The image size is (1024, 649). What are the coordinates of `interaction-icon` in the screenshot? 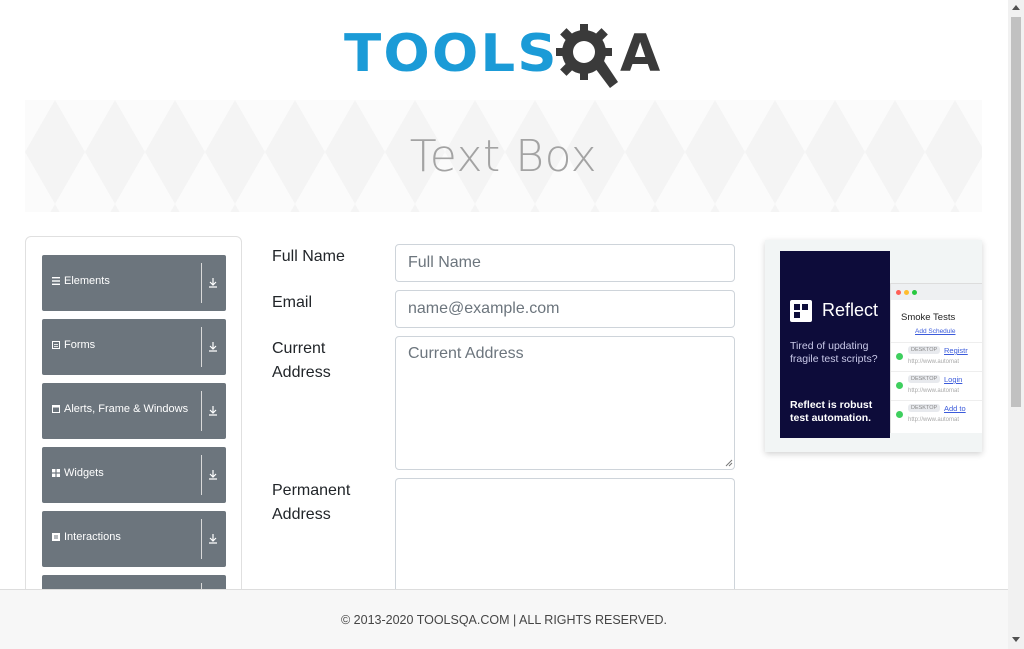 It's located at (56, 537).